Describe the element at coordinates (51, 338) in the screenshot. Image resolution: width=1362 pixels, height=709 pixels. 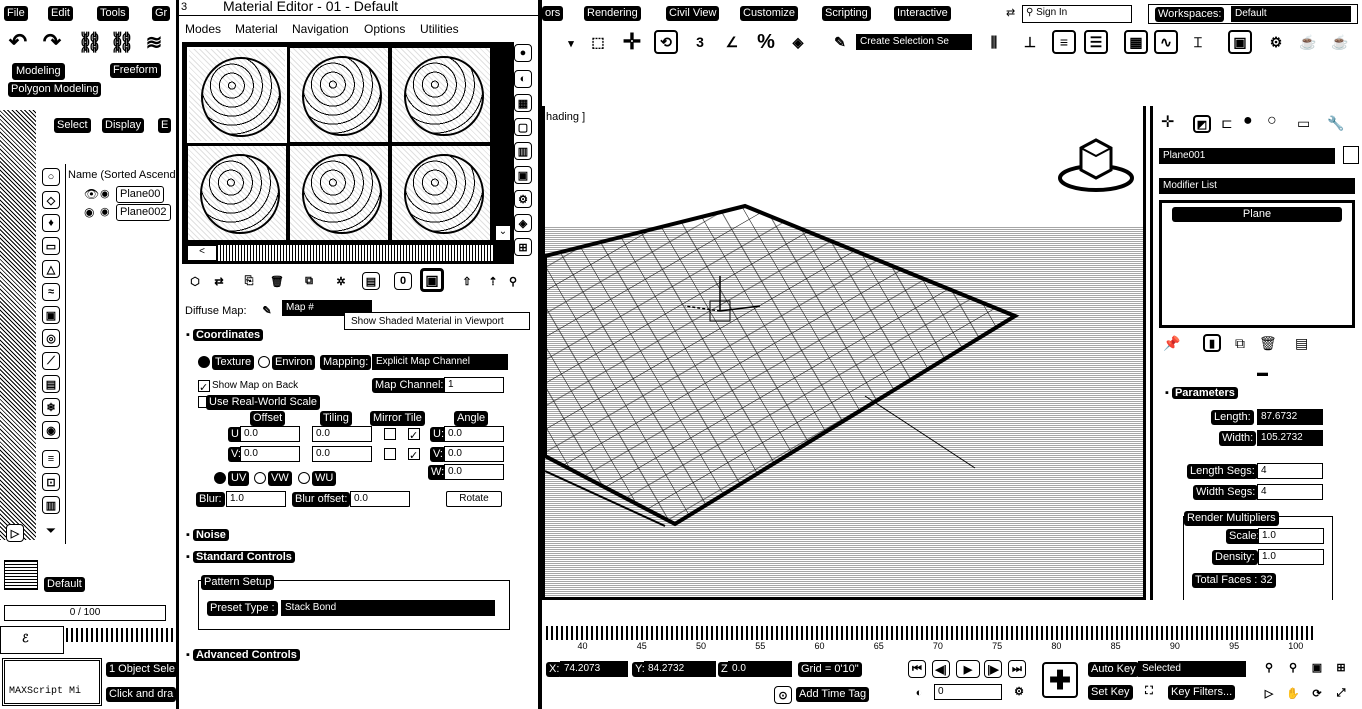
I see `filter-xrefs-icon: ◎` at that location.